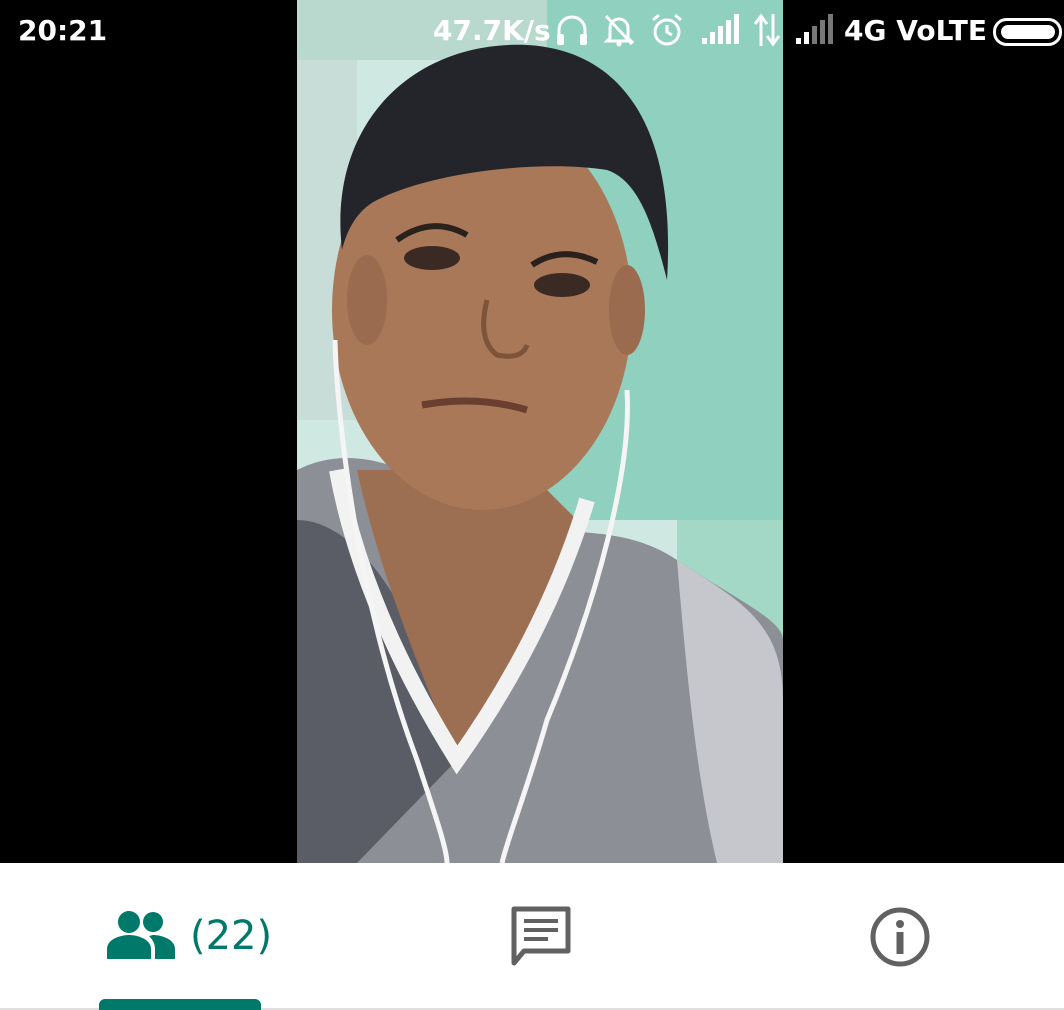  Describe the element at coordinates (916, 30) in the screenshot. I see `network-label: 4G VoLTE` at that location.